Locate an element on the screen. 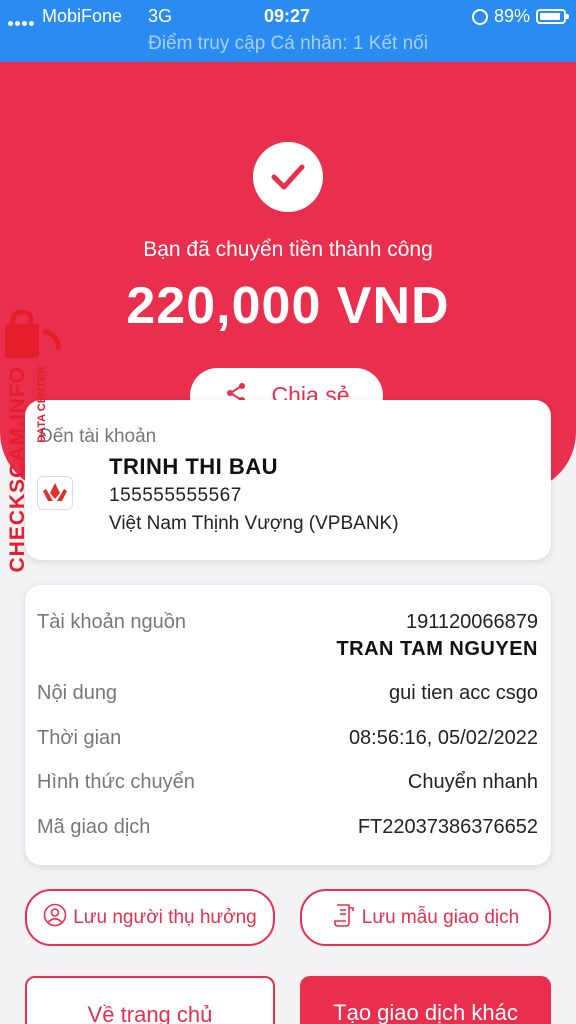 Image resolution: width=576 pixels, height=1024 pixels. save-beneficiary-button: Lưu người thụ hưởng is located at coordinates (150, 917).